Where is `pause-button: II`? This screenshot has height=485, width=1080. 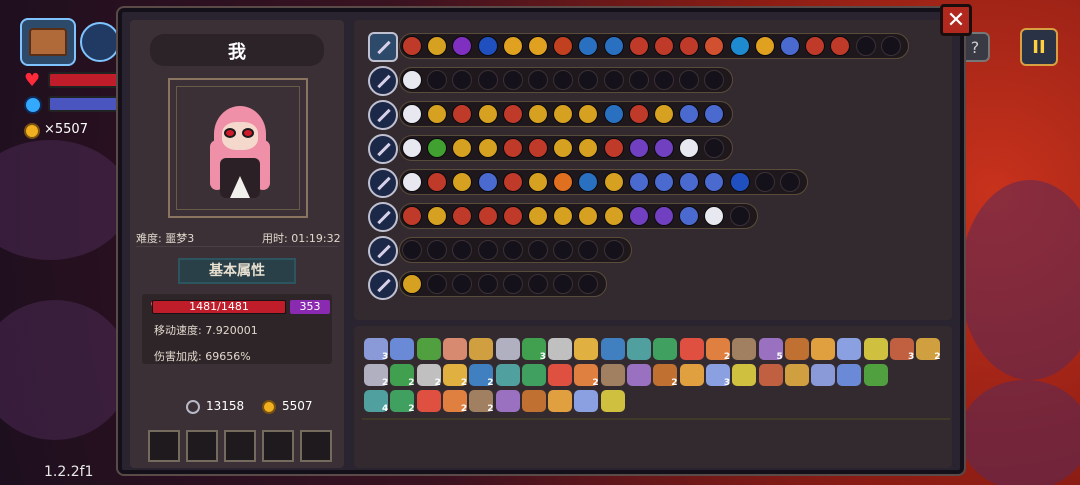 pause-button: II is located at coordinates (1039, 47).